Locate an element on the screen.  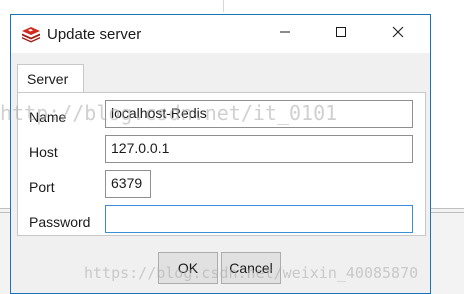
host-label: Host is located at coordinates (43, 152).